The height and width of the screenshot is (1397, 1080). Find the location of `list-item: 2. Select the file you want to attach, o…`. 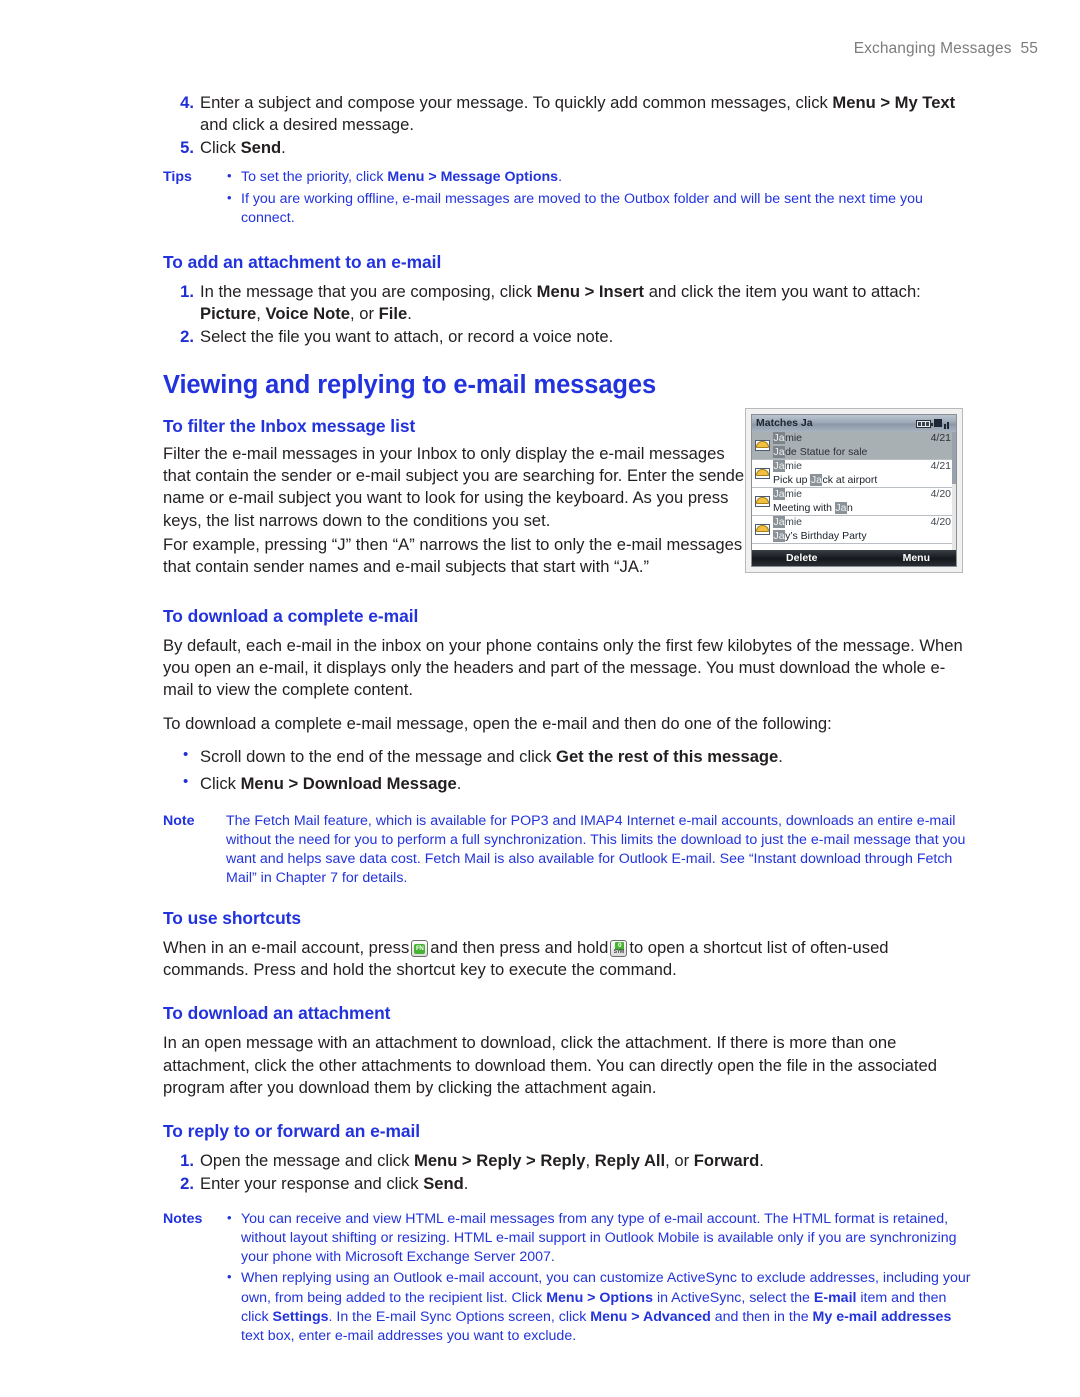

list-item: 2. Select the file you want to attach, o… is located at coordinates (568, 337).